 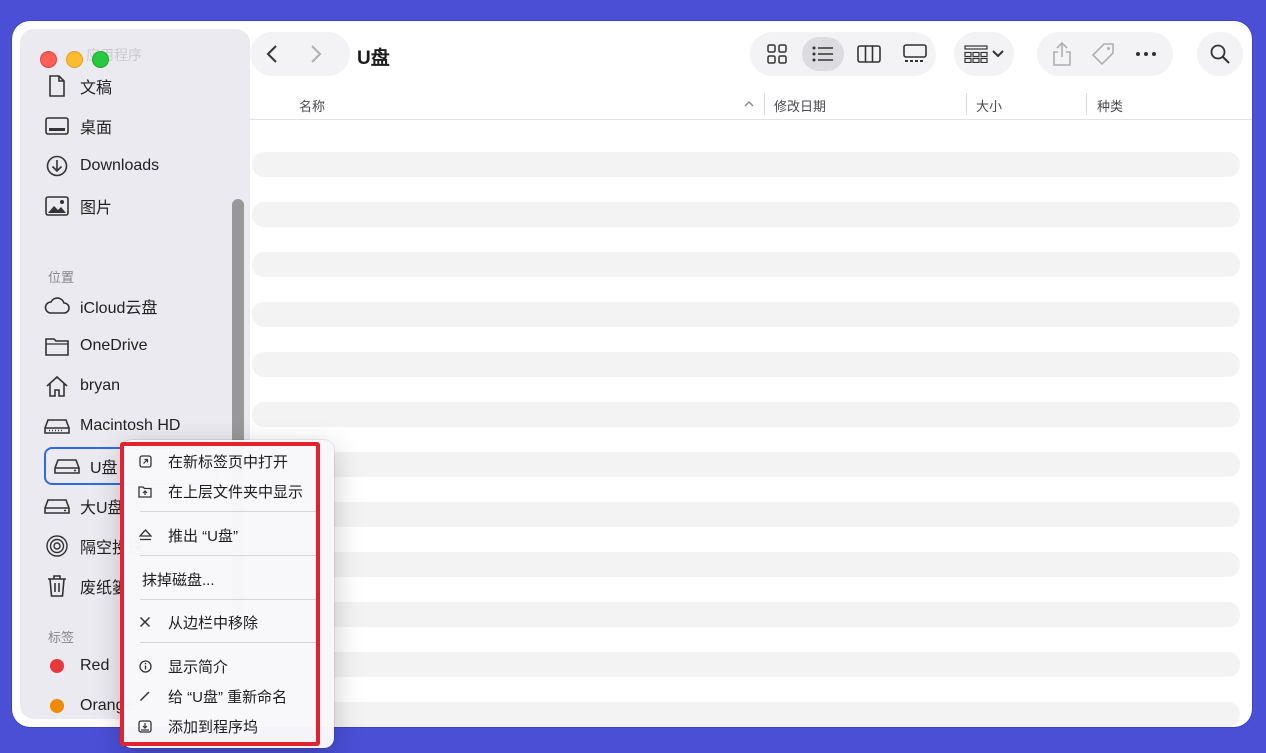 What do you see at coordinates (96, 208) in the screenshot?
I see `sidebar-item-label: 图片` at bounding box center [96, 208].